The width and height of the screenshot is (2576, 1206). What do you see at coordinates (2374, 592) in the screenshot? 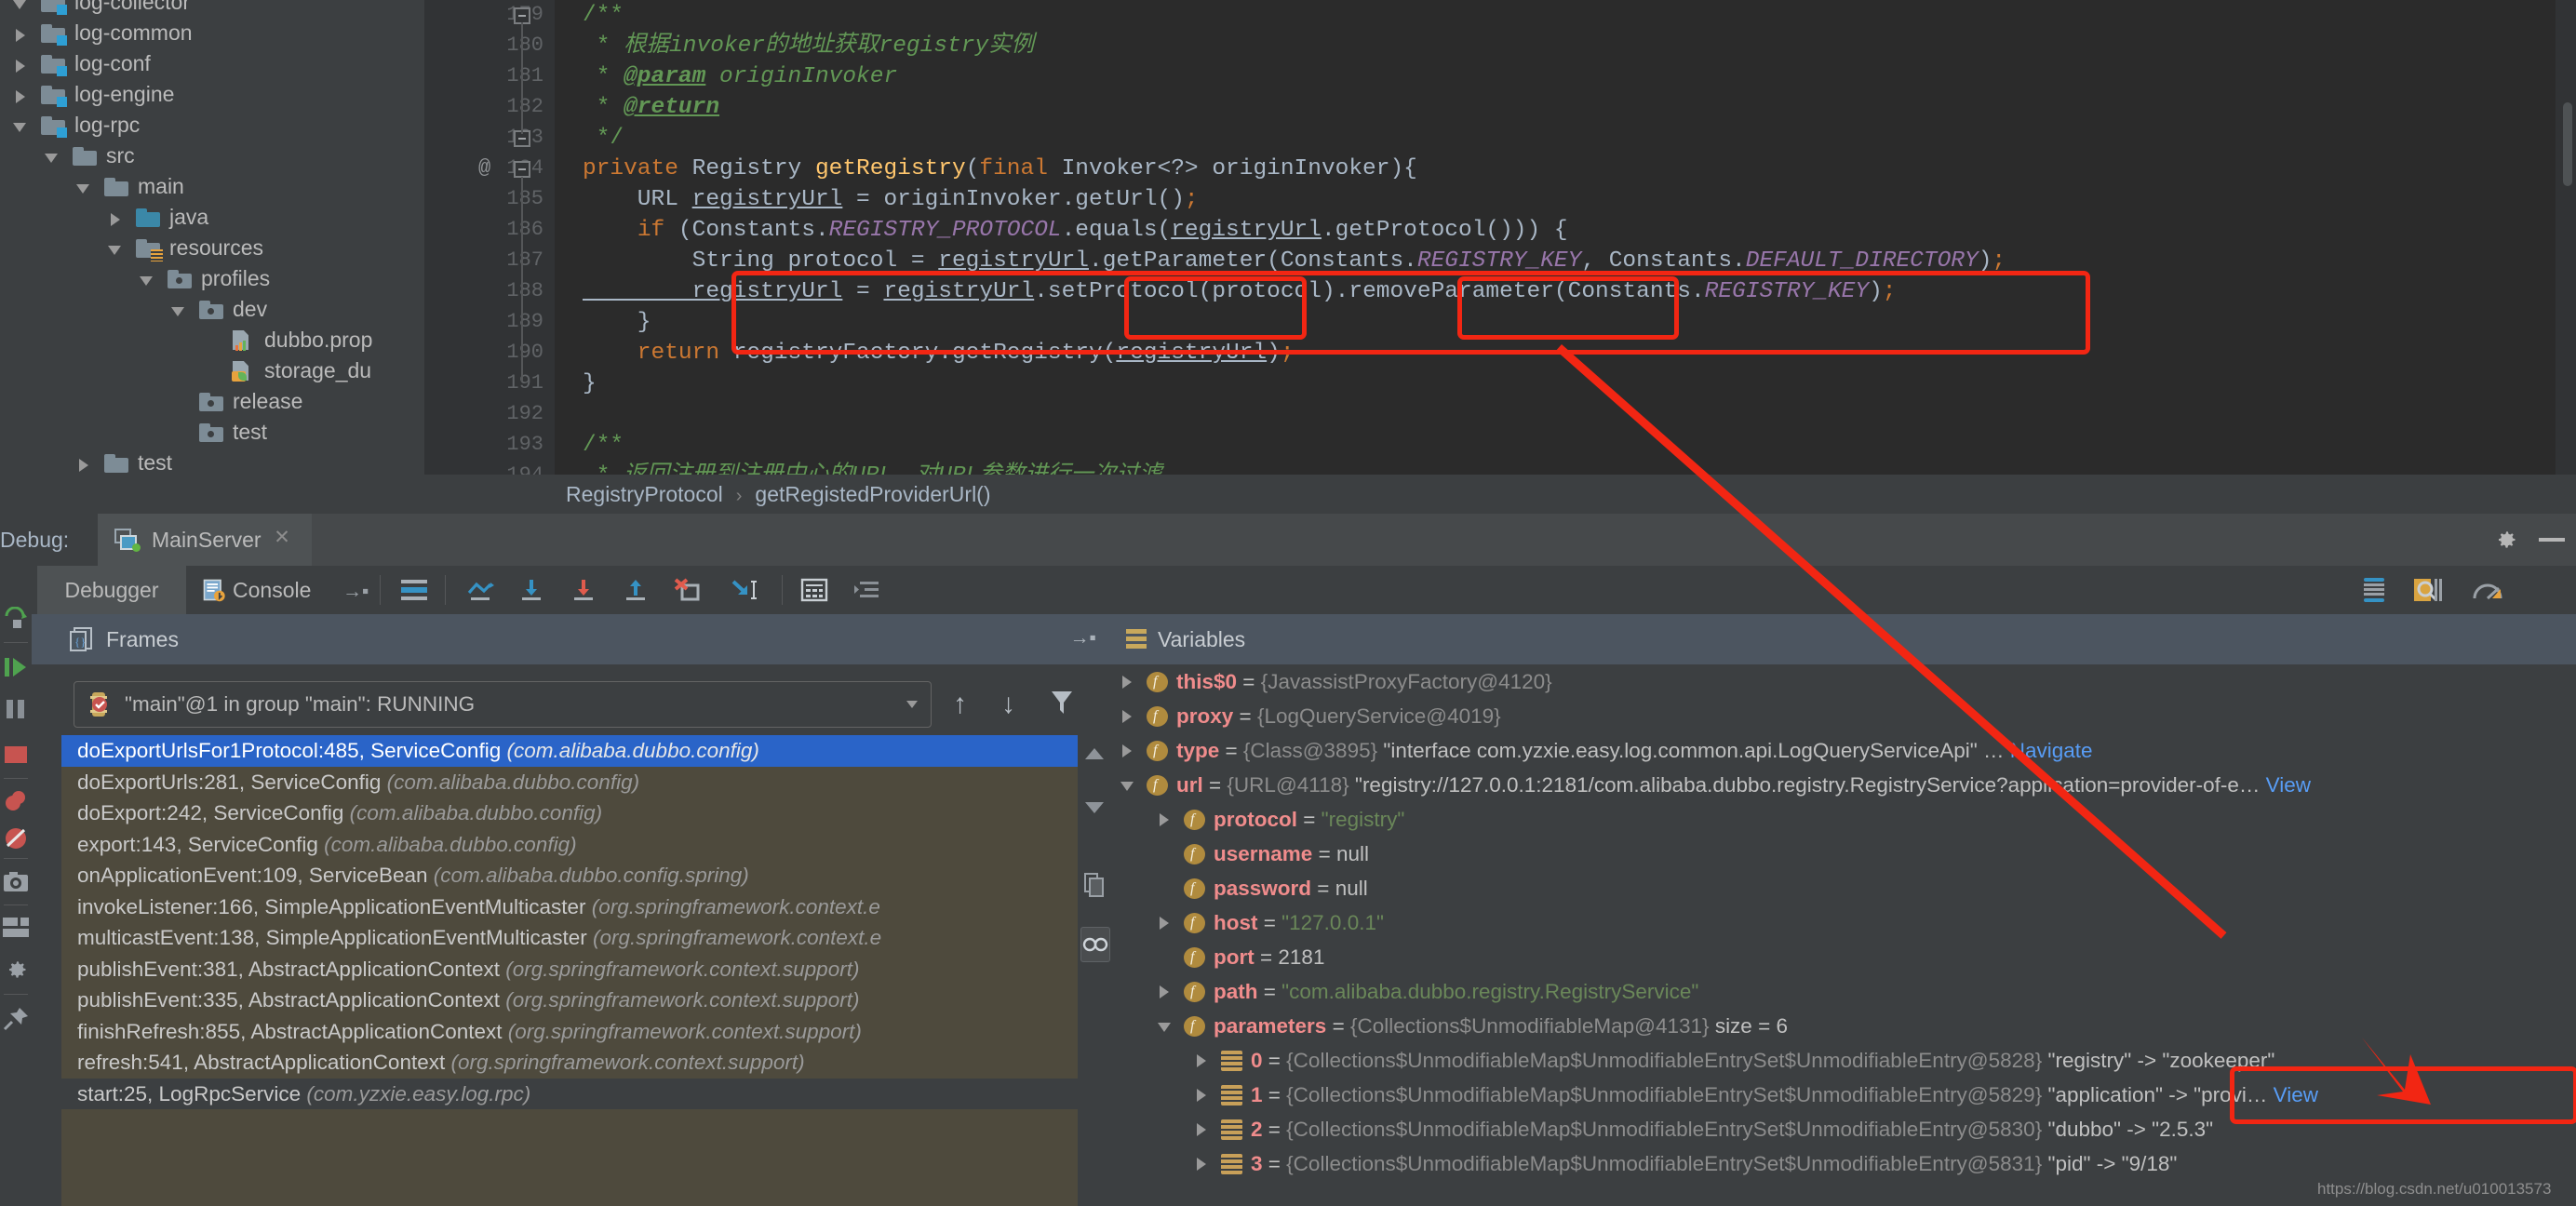
I see `threads-icon` at bounding box center [2374, 592].